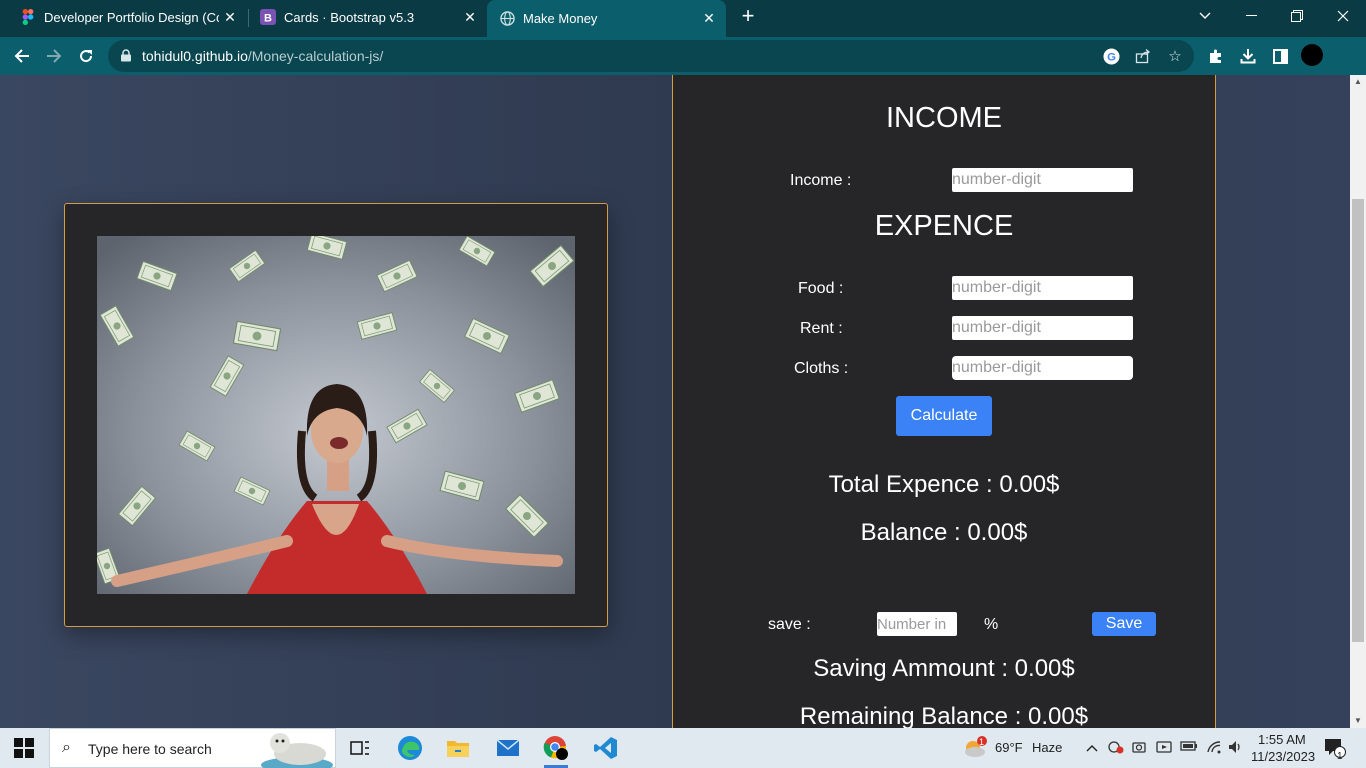  I want to click on save-percent-input, so click(917, 624).